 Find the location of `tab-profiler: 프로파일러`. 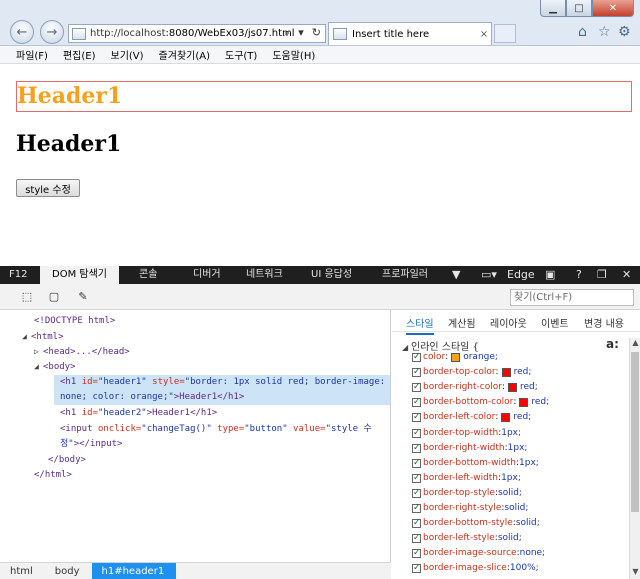

tab-profiler: 프로파일러 is located at coordinates (405, 275).